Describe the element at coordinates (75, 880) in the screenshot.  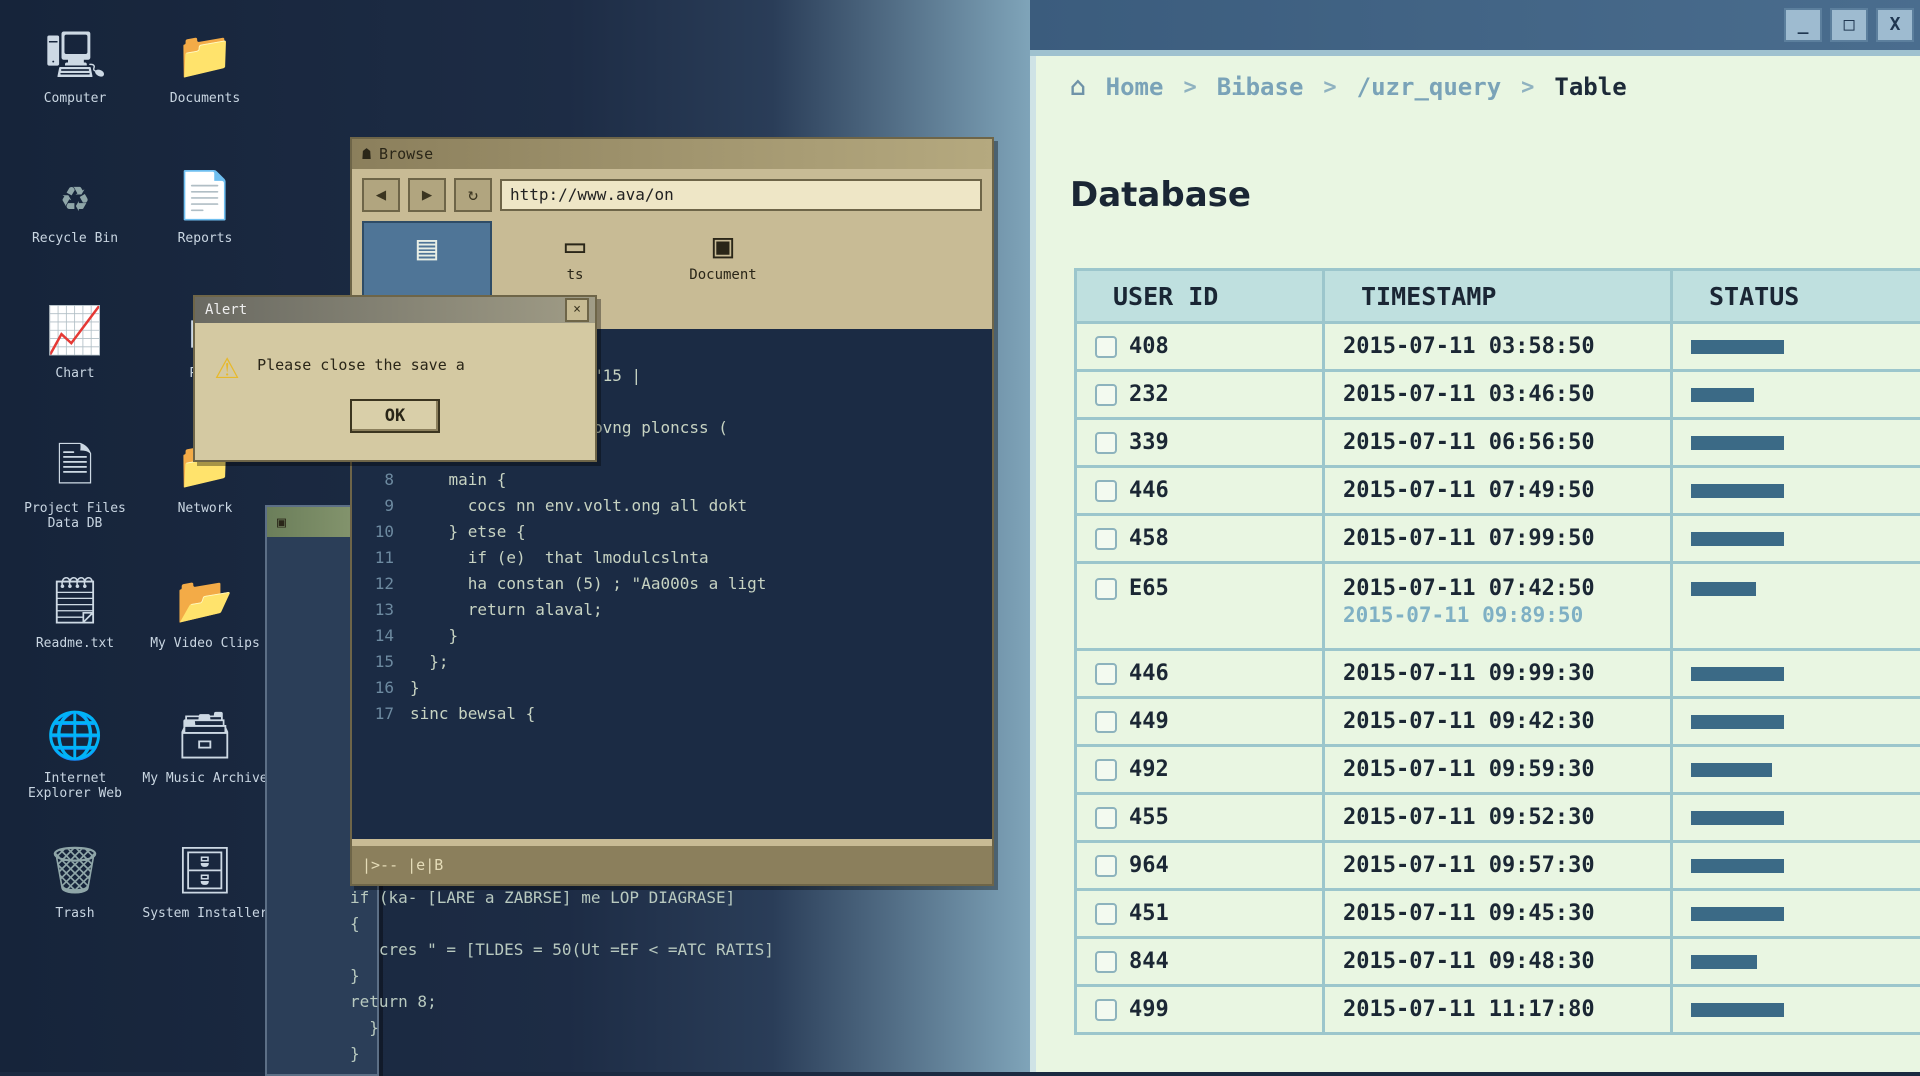
I see `desktop-icon: 🗑Trash` at that location.